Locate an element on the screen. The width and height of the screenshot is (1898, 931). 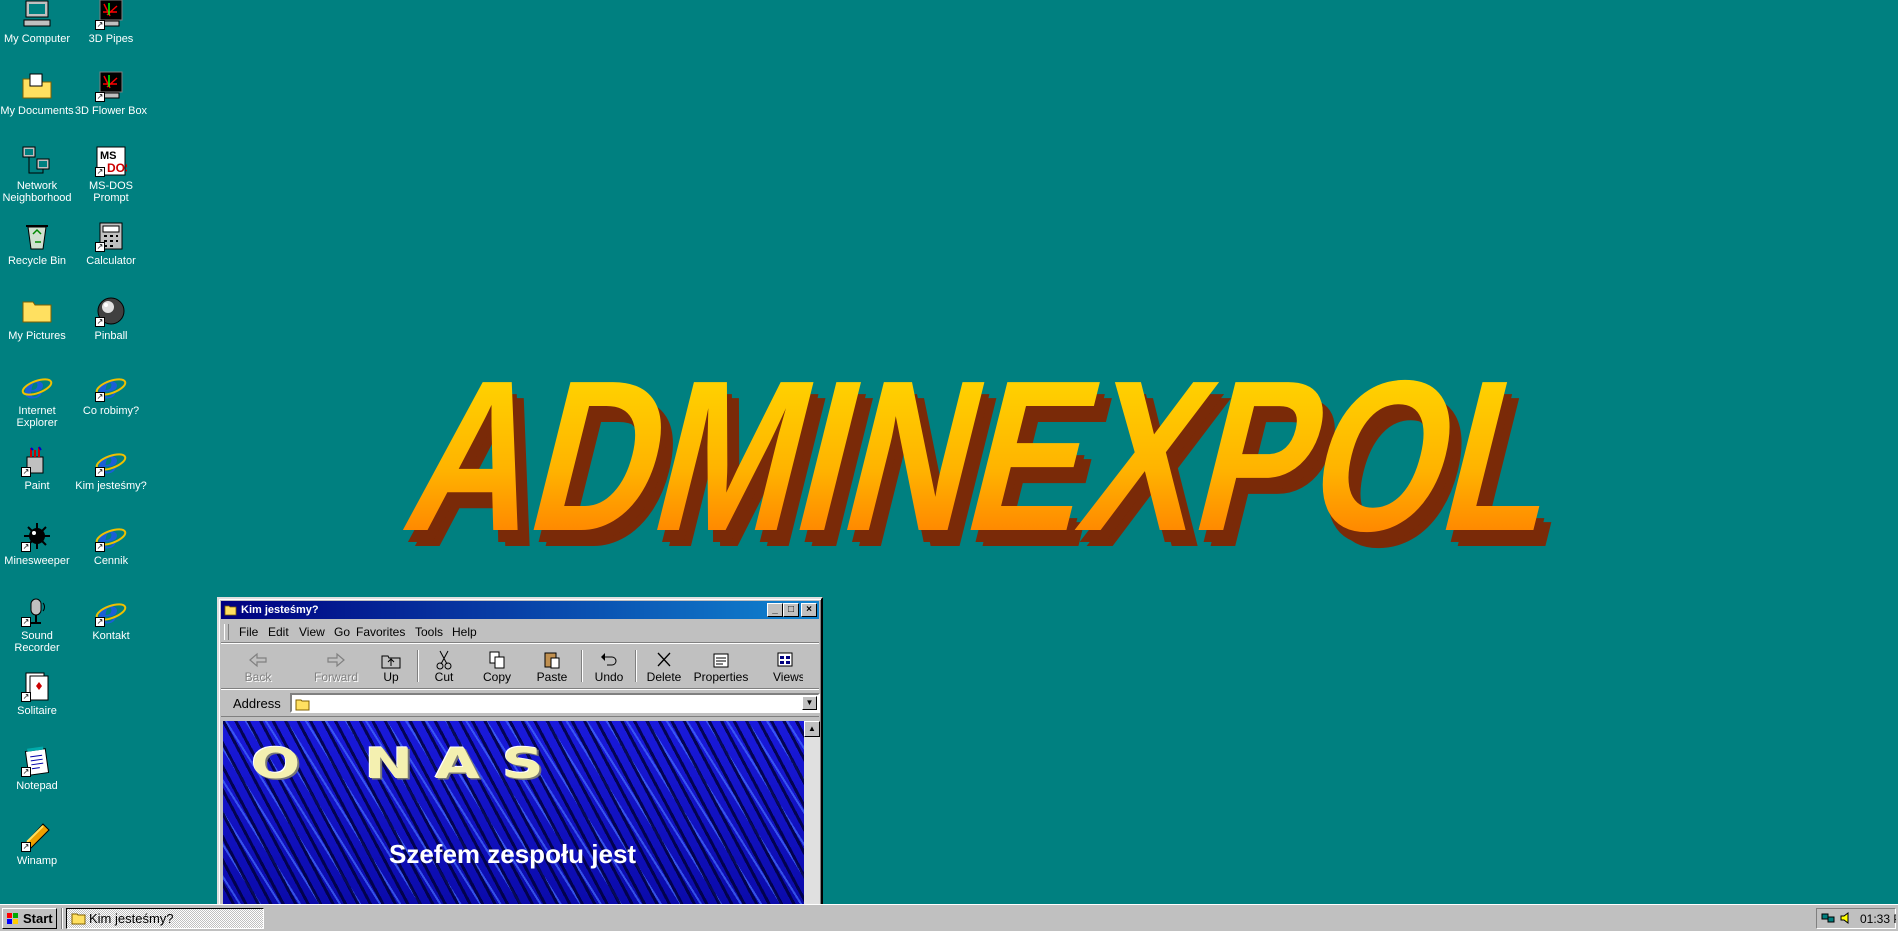
network-icon is located at coordinates (37, 161).